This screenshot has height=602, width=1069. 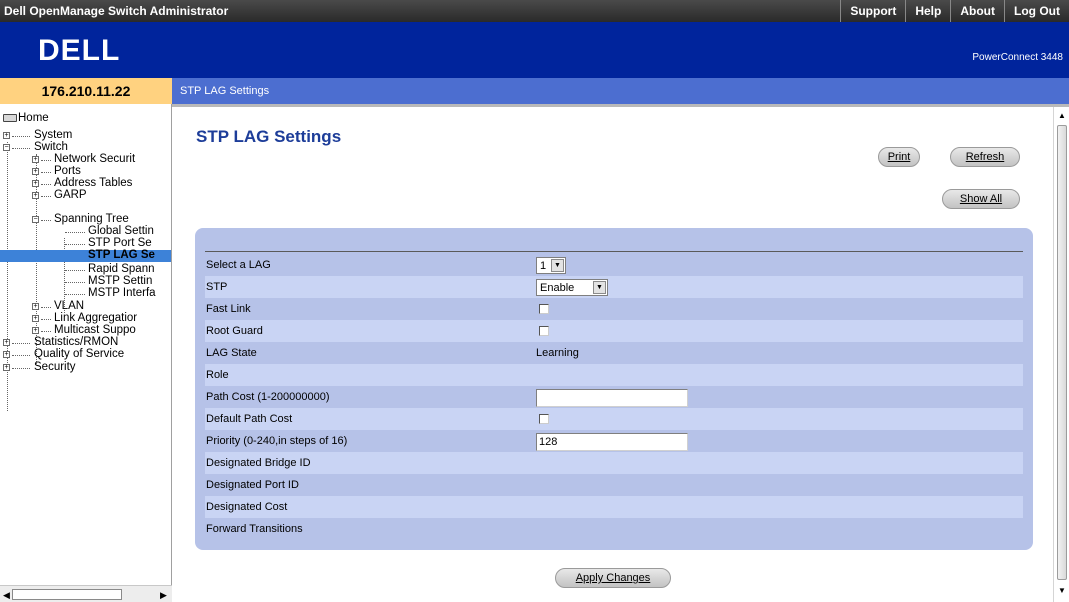 I want to click on tree-item-label: Ports, so click(x=67, y=171).